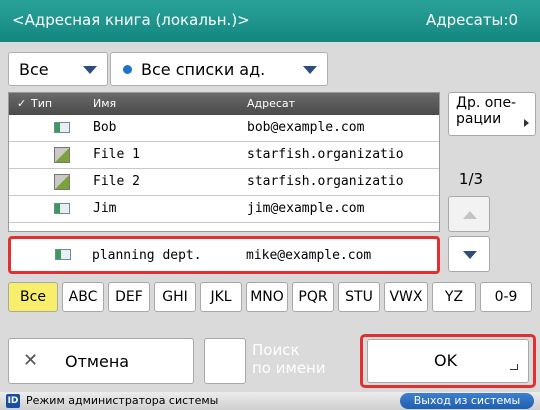 Image resolution: width=540 pixels, height=410 pixels. I want to click on arrow-down-icon, so click(470, 255).